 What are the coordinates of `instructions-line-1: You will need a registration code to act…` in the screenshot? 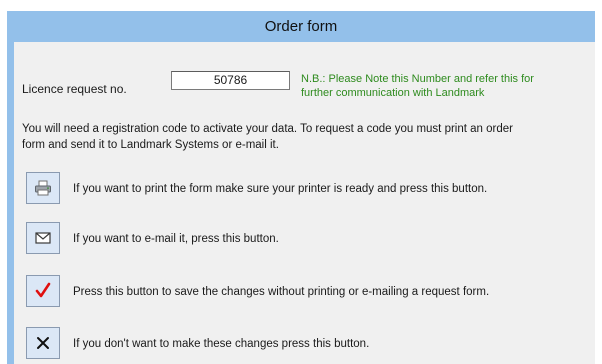 It's located at (267, 129).